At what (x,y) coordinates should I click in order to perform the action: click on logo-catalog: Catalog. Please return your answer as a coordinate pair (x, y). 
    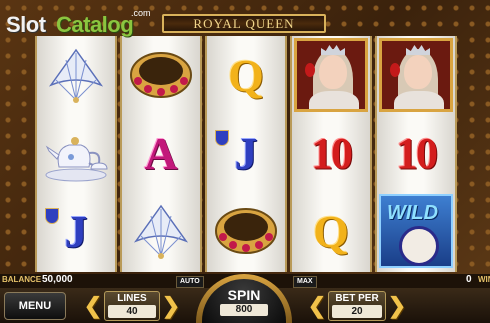
    Looking at the image, I should click on (95, 24).